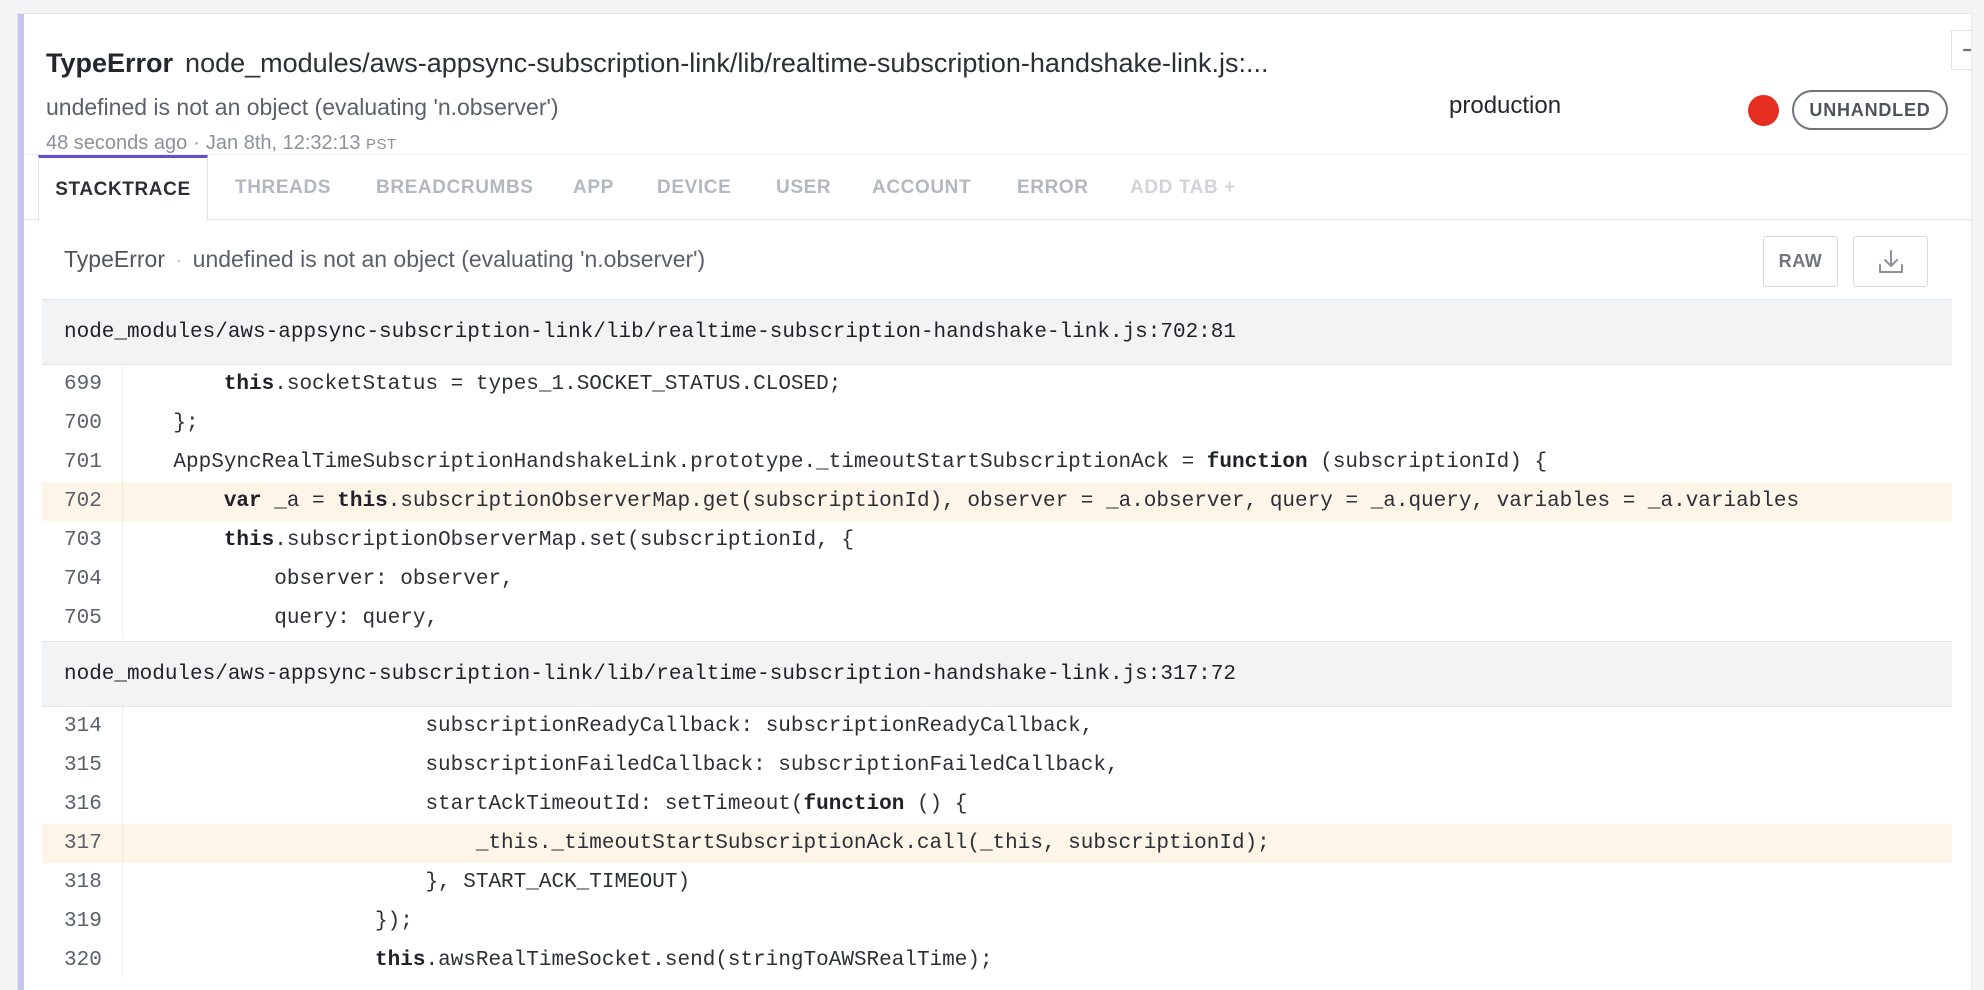 The height and width of the screenshot is (990, 1984). What do you see at coordinates (997, 579) in the screenshot?
I see `code-line: 704 observer: observer,` at bounding box center [997, 579].